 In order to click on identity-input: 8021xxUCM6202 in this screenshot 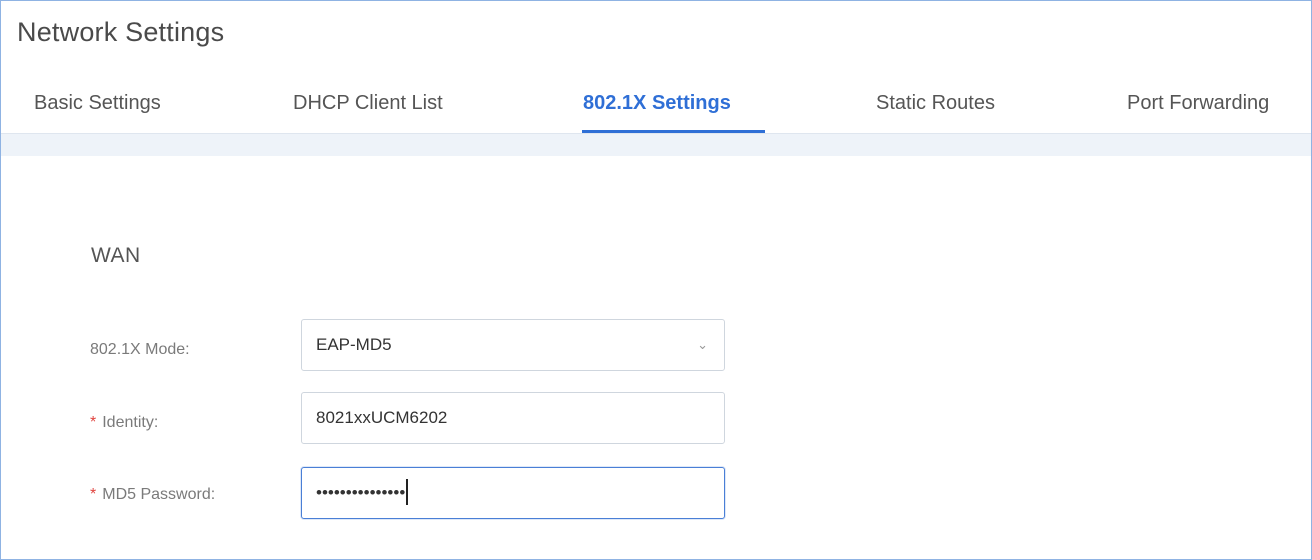, I will do `click(513, 418)`.